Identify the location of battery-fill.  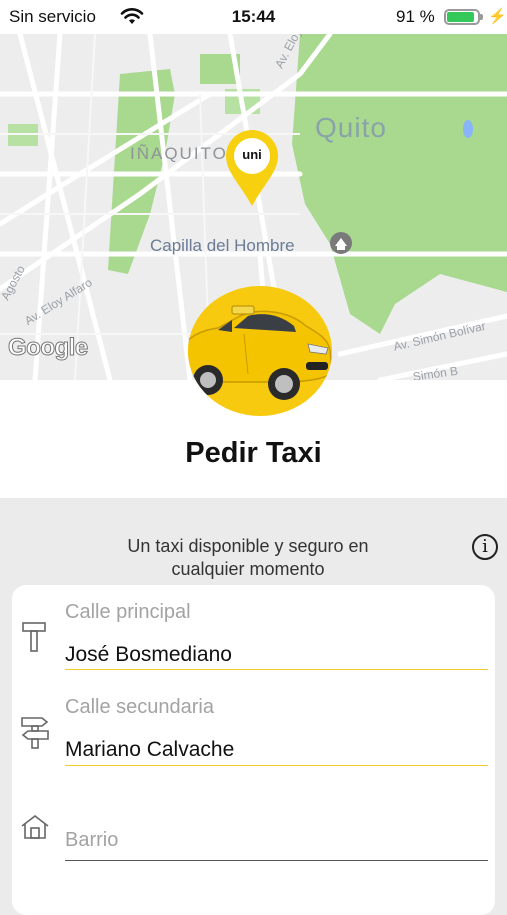
(460, 17).